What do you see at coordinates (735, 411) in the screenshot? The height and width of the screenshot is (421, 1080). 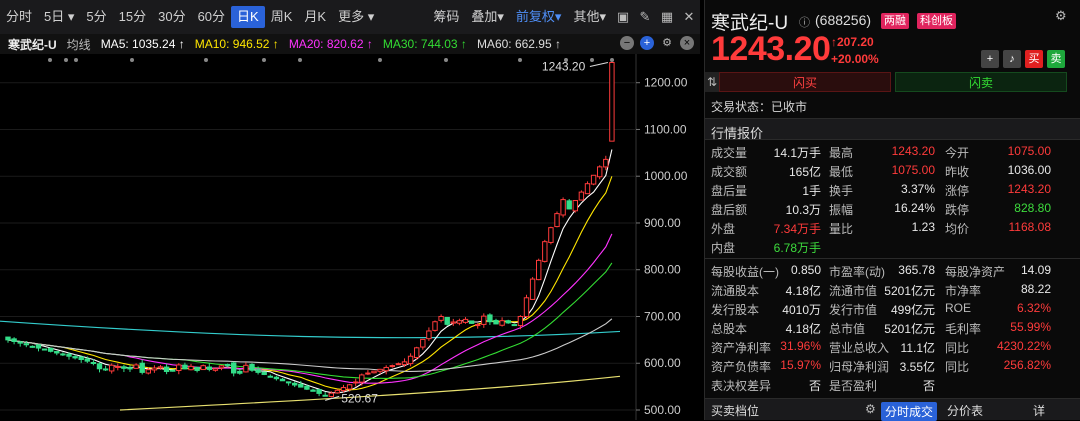 I see `order-book-label: 买卖档位` at bounding box center [735, 411].